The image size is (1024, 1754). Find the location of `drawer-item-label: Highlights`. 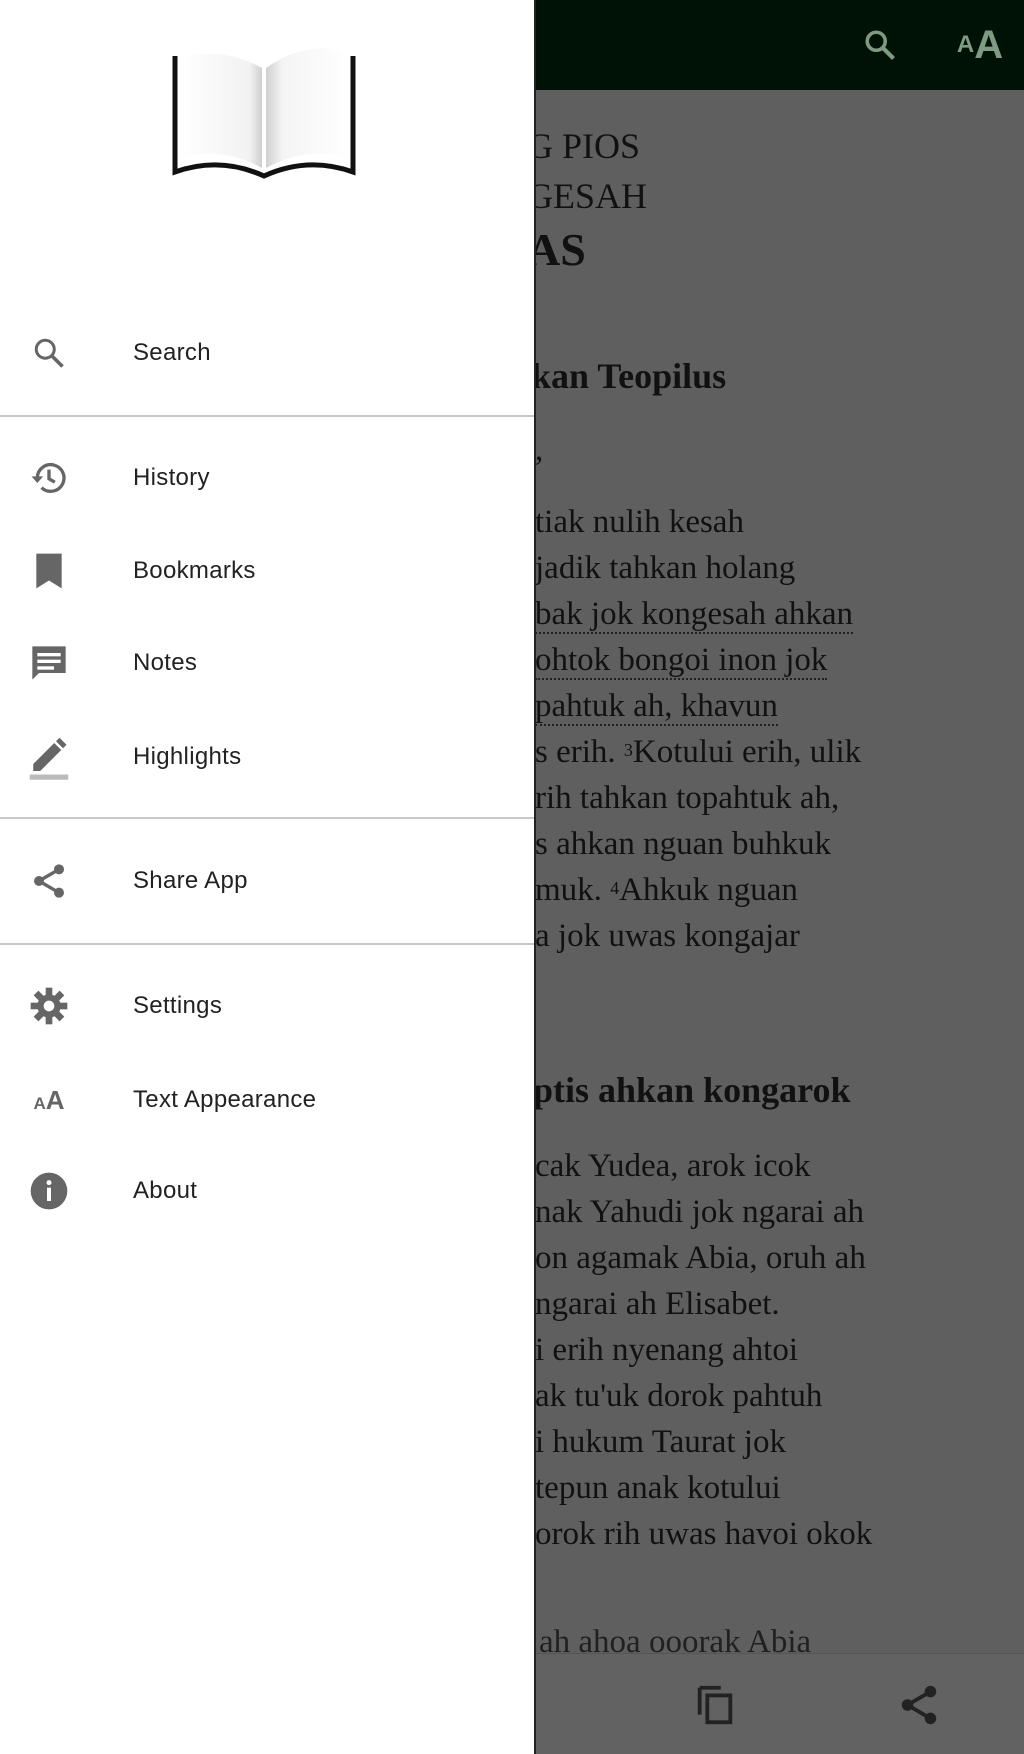

drawer-item-label: Highlights is located at coordinates (187, 756).